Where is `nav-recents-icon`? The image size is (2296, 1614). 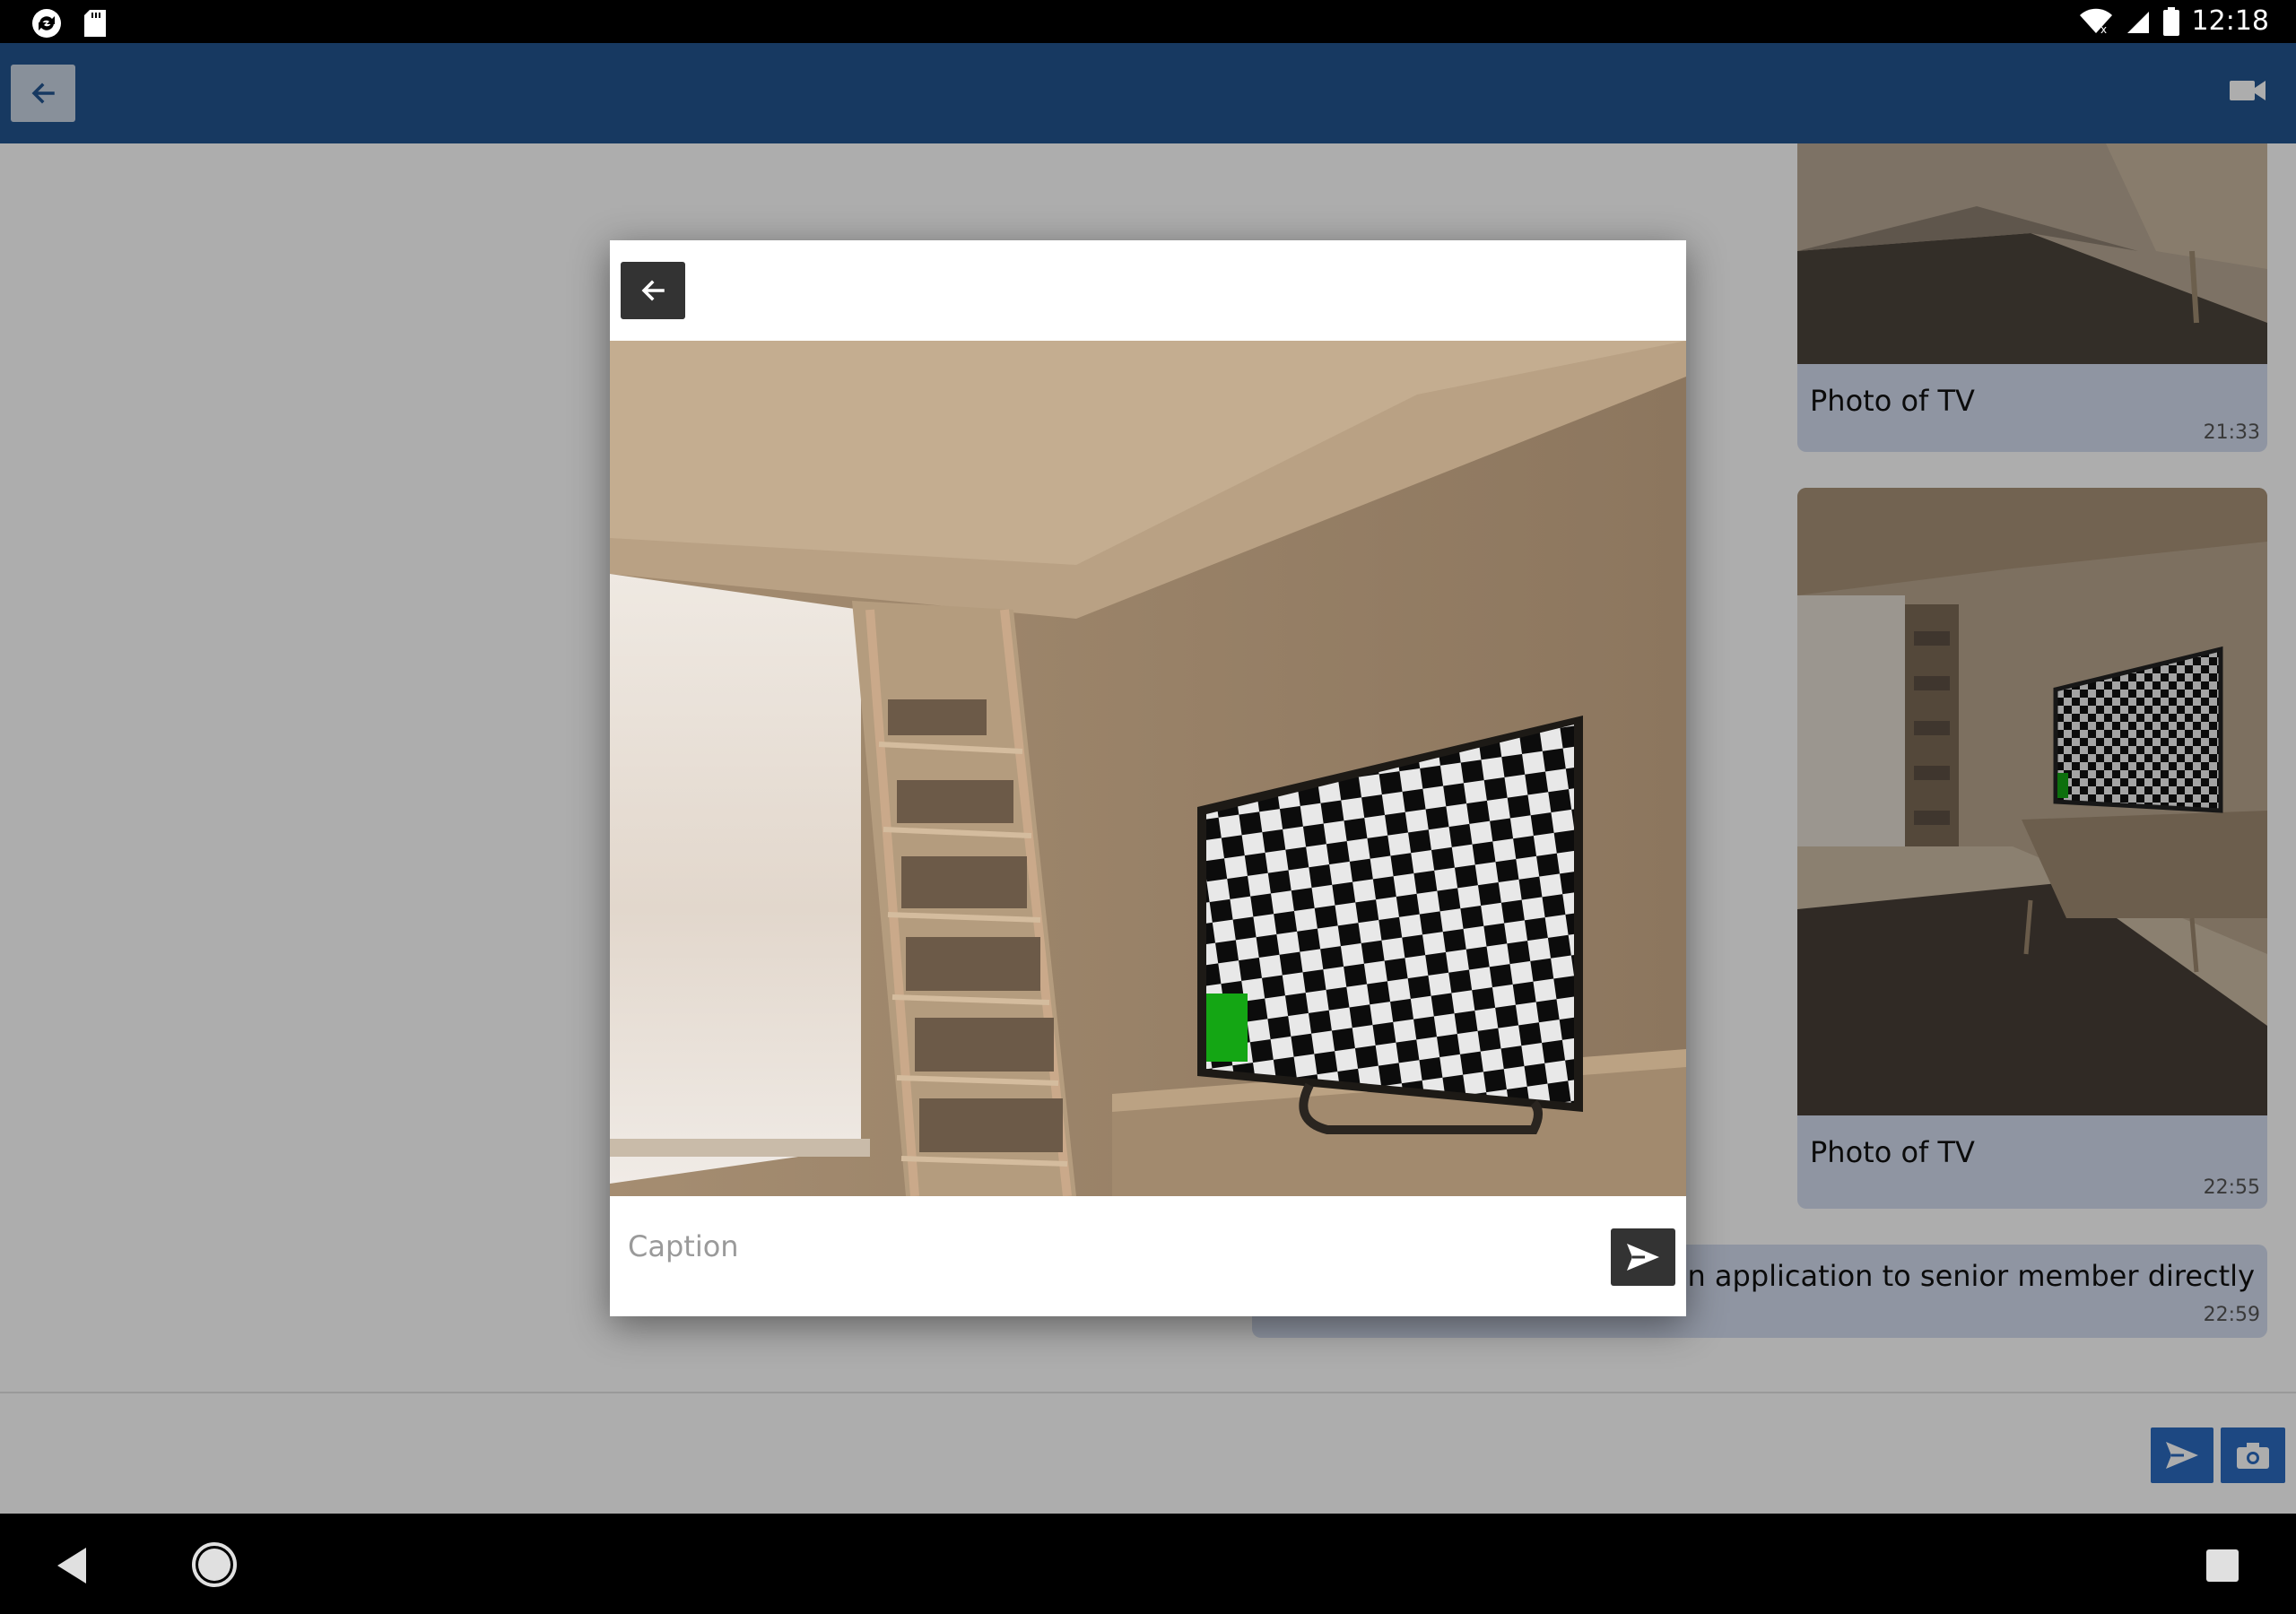 nav-recents-icon is located at coordinates (2222, 1565).